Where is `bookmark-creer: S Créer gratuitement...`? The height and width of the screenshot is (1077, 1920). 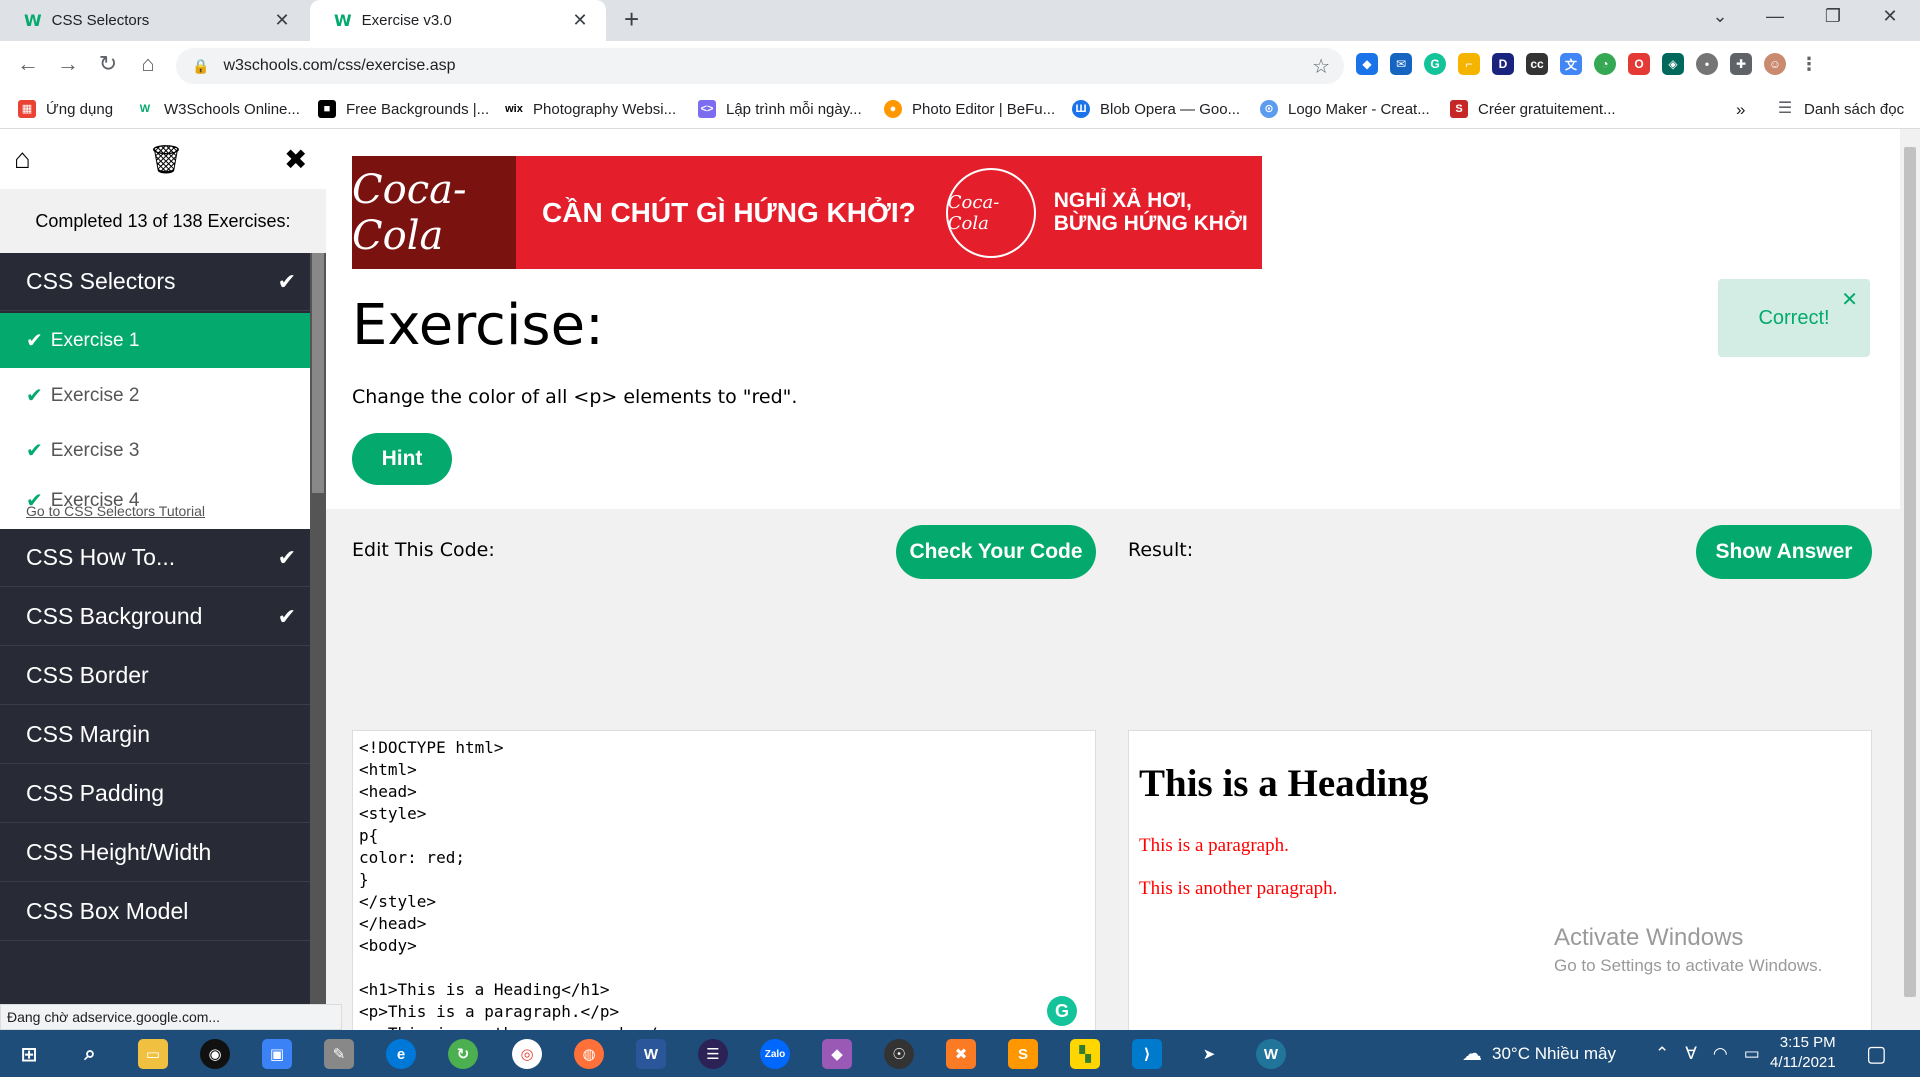
bookmark-creer: S Créer gratuitement... is located at coordinates (1533, 109).